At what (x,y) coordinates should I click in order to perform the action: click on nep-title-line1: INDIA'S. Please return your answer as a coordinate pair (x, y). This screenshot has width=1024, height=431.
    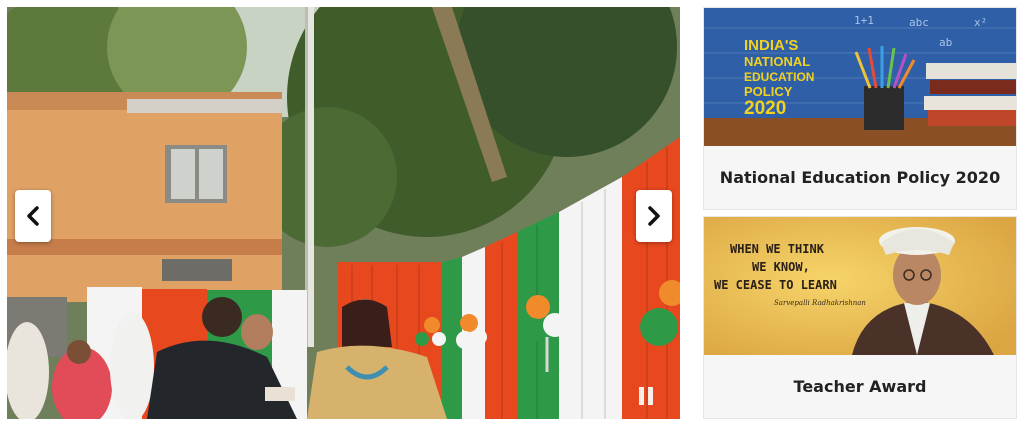
    Looking at the image, I should click on (771, 45).